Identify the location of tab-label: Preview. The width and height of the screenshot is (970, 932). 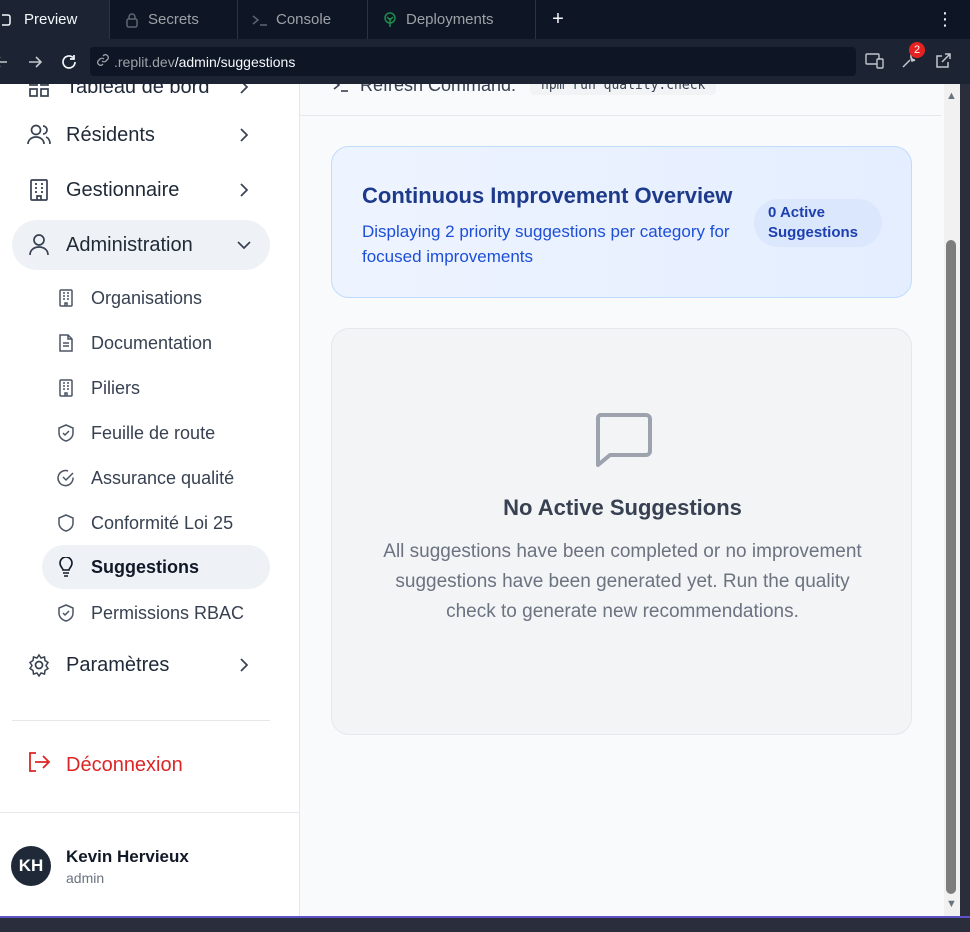
(51, 19).